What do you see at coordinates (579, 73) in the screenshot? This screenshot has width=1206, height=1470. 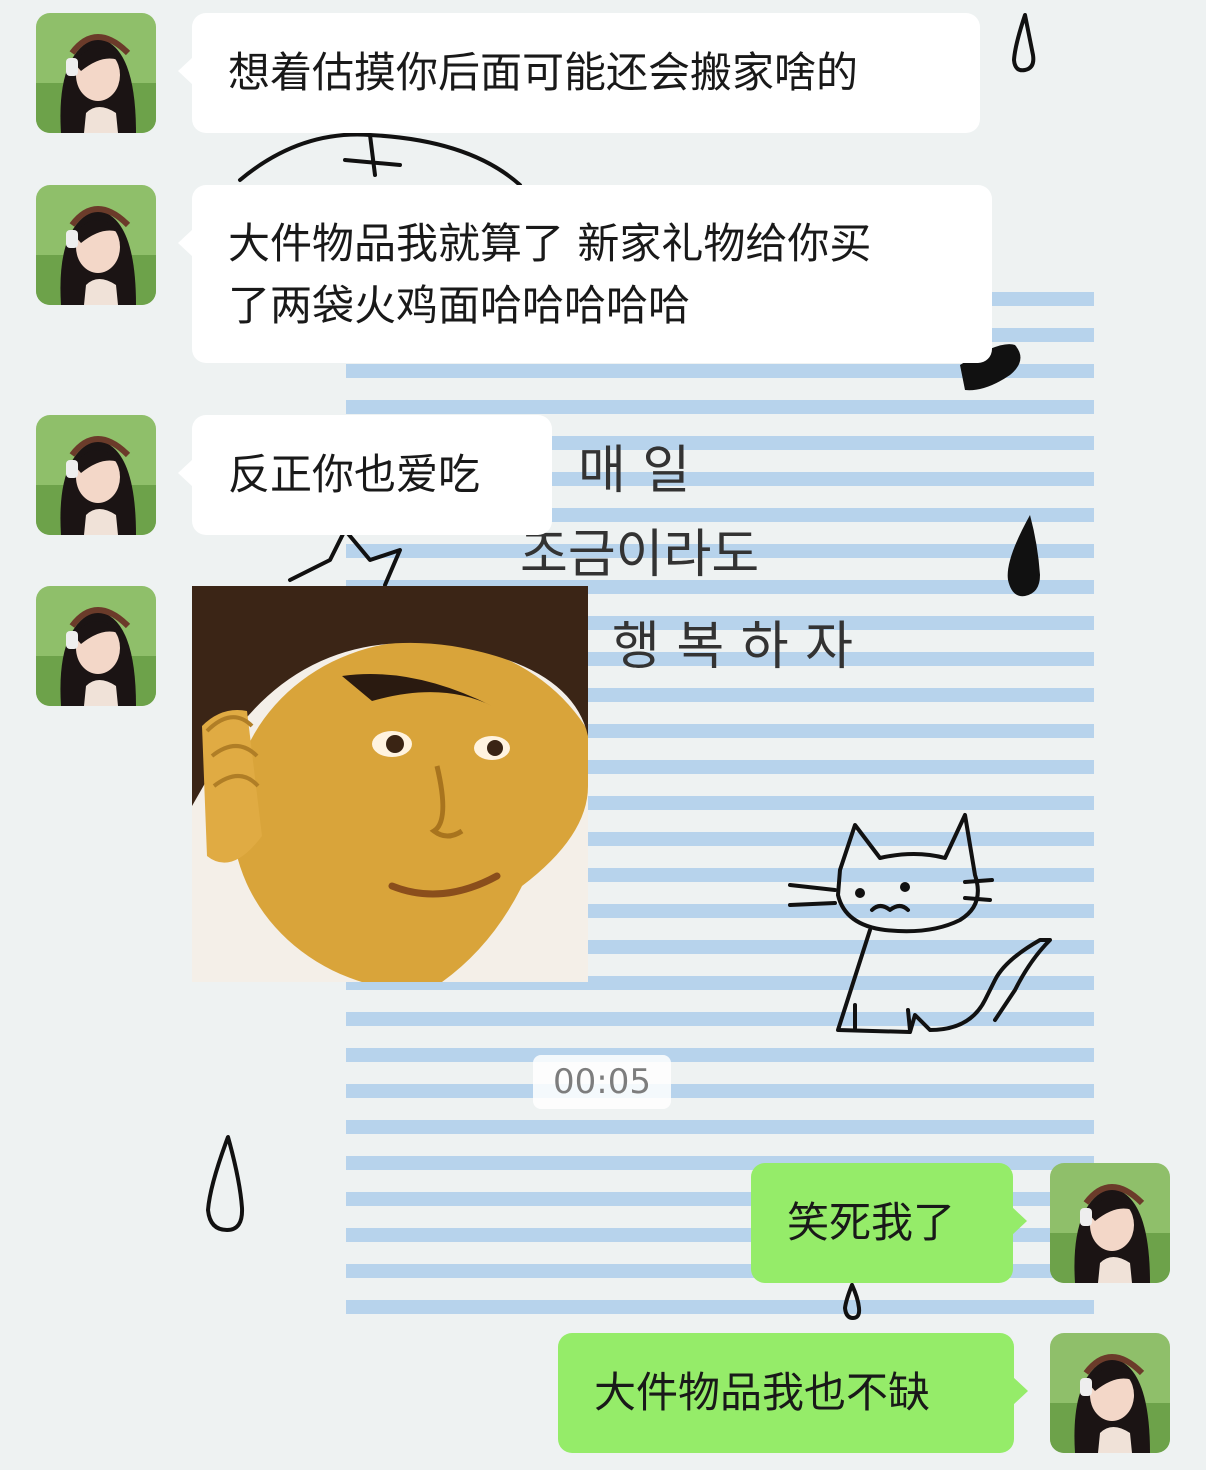 I see `message-bubble-received: 想着估摸你后面可能还会搬家啥的` at bounding box center [579, 73].